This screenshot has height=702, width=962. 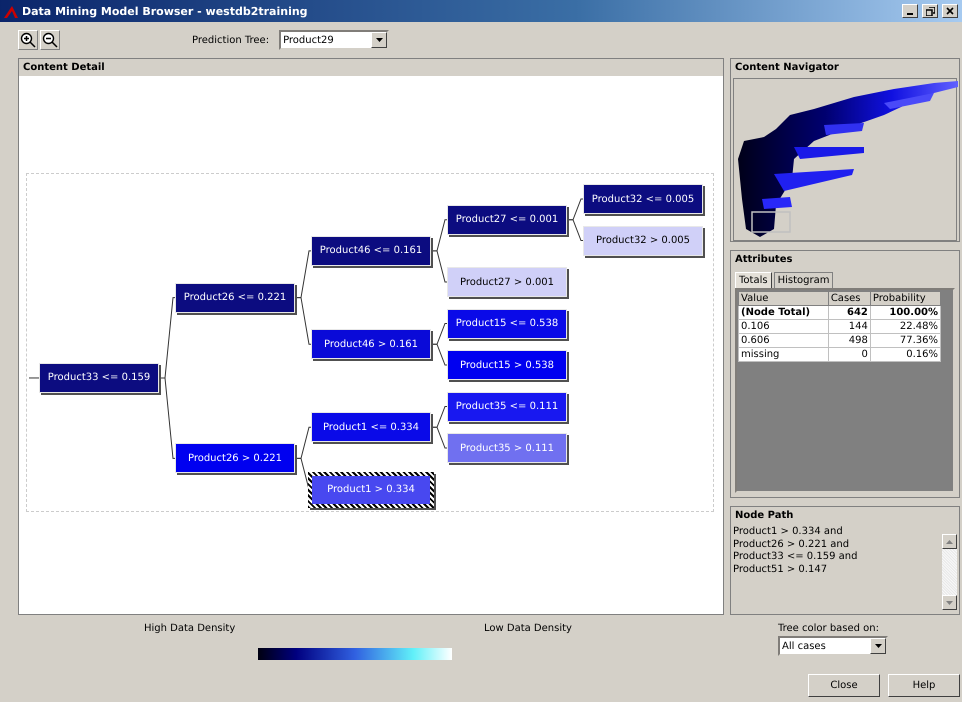 What do you see at coordinates (507, 282) in the screenshot?
I see `tree-node: Product27 > 0.001` at bounding box center [507, 282].